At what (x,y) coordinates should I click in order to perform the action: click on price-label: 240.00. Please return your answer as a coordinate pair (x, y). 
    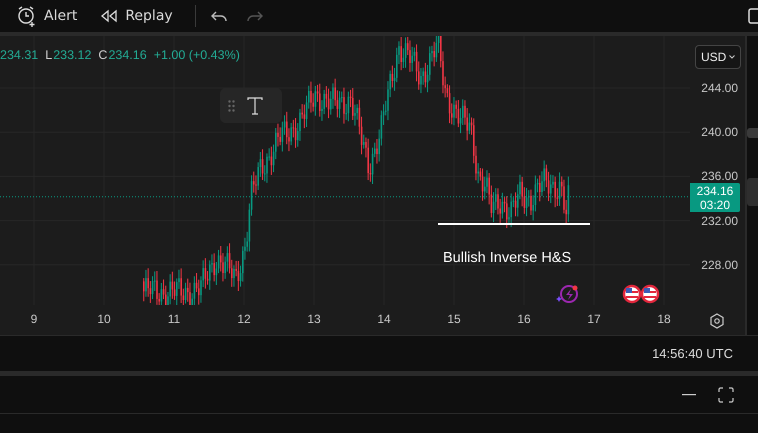
    Looking at the image, I should click on (719, 132).